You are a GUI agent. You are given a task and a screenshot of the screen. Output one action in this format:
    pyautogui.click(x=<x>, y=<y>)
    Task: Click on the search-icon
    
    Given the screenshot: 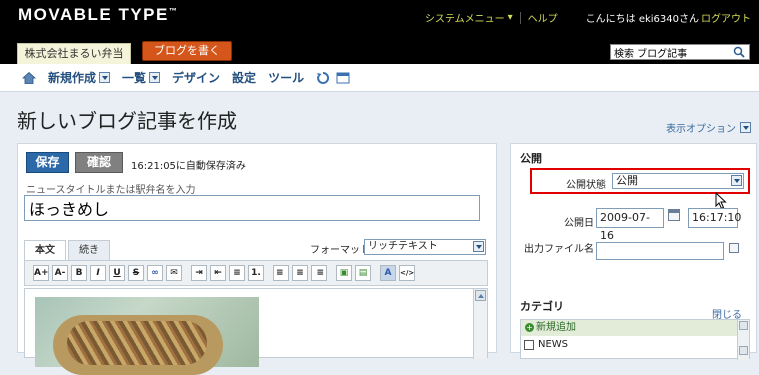 What is the action you would take?
    pyautogui.click(x=739, y=52)
    